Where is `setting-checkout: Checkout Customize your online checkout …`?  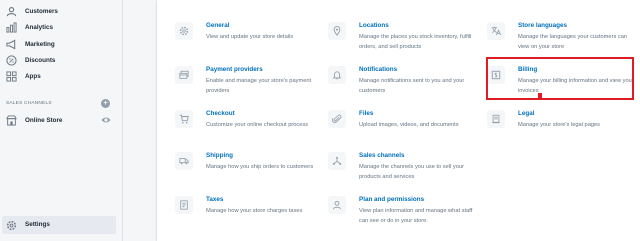 setting-checkout: Checkout Customize your online checkout … is located at coordinates (255, 127).